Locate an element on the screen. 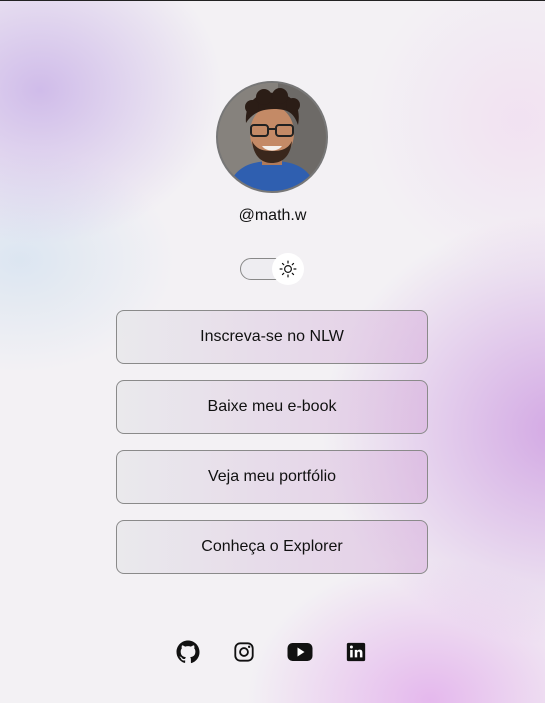 Image resolution: width=545 pixels, height=703 pixels. social-links is located at coordinates (286, 652).